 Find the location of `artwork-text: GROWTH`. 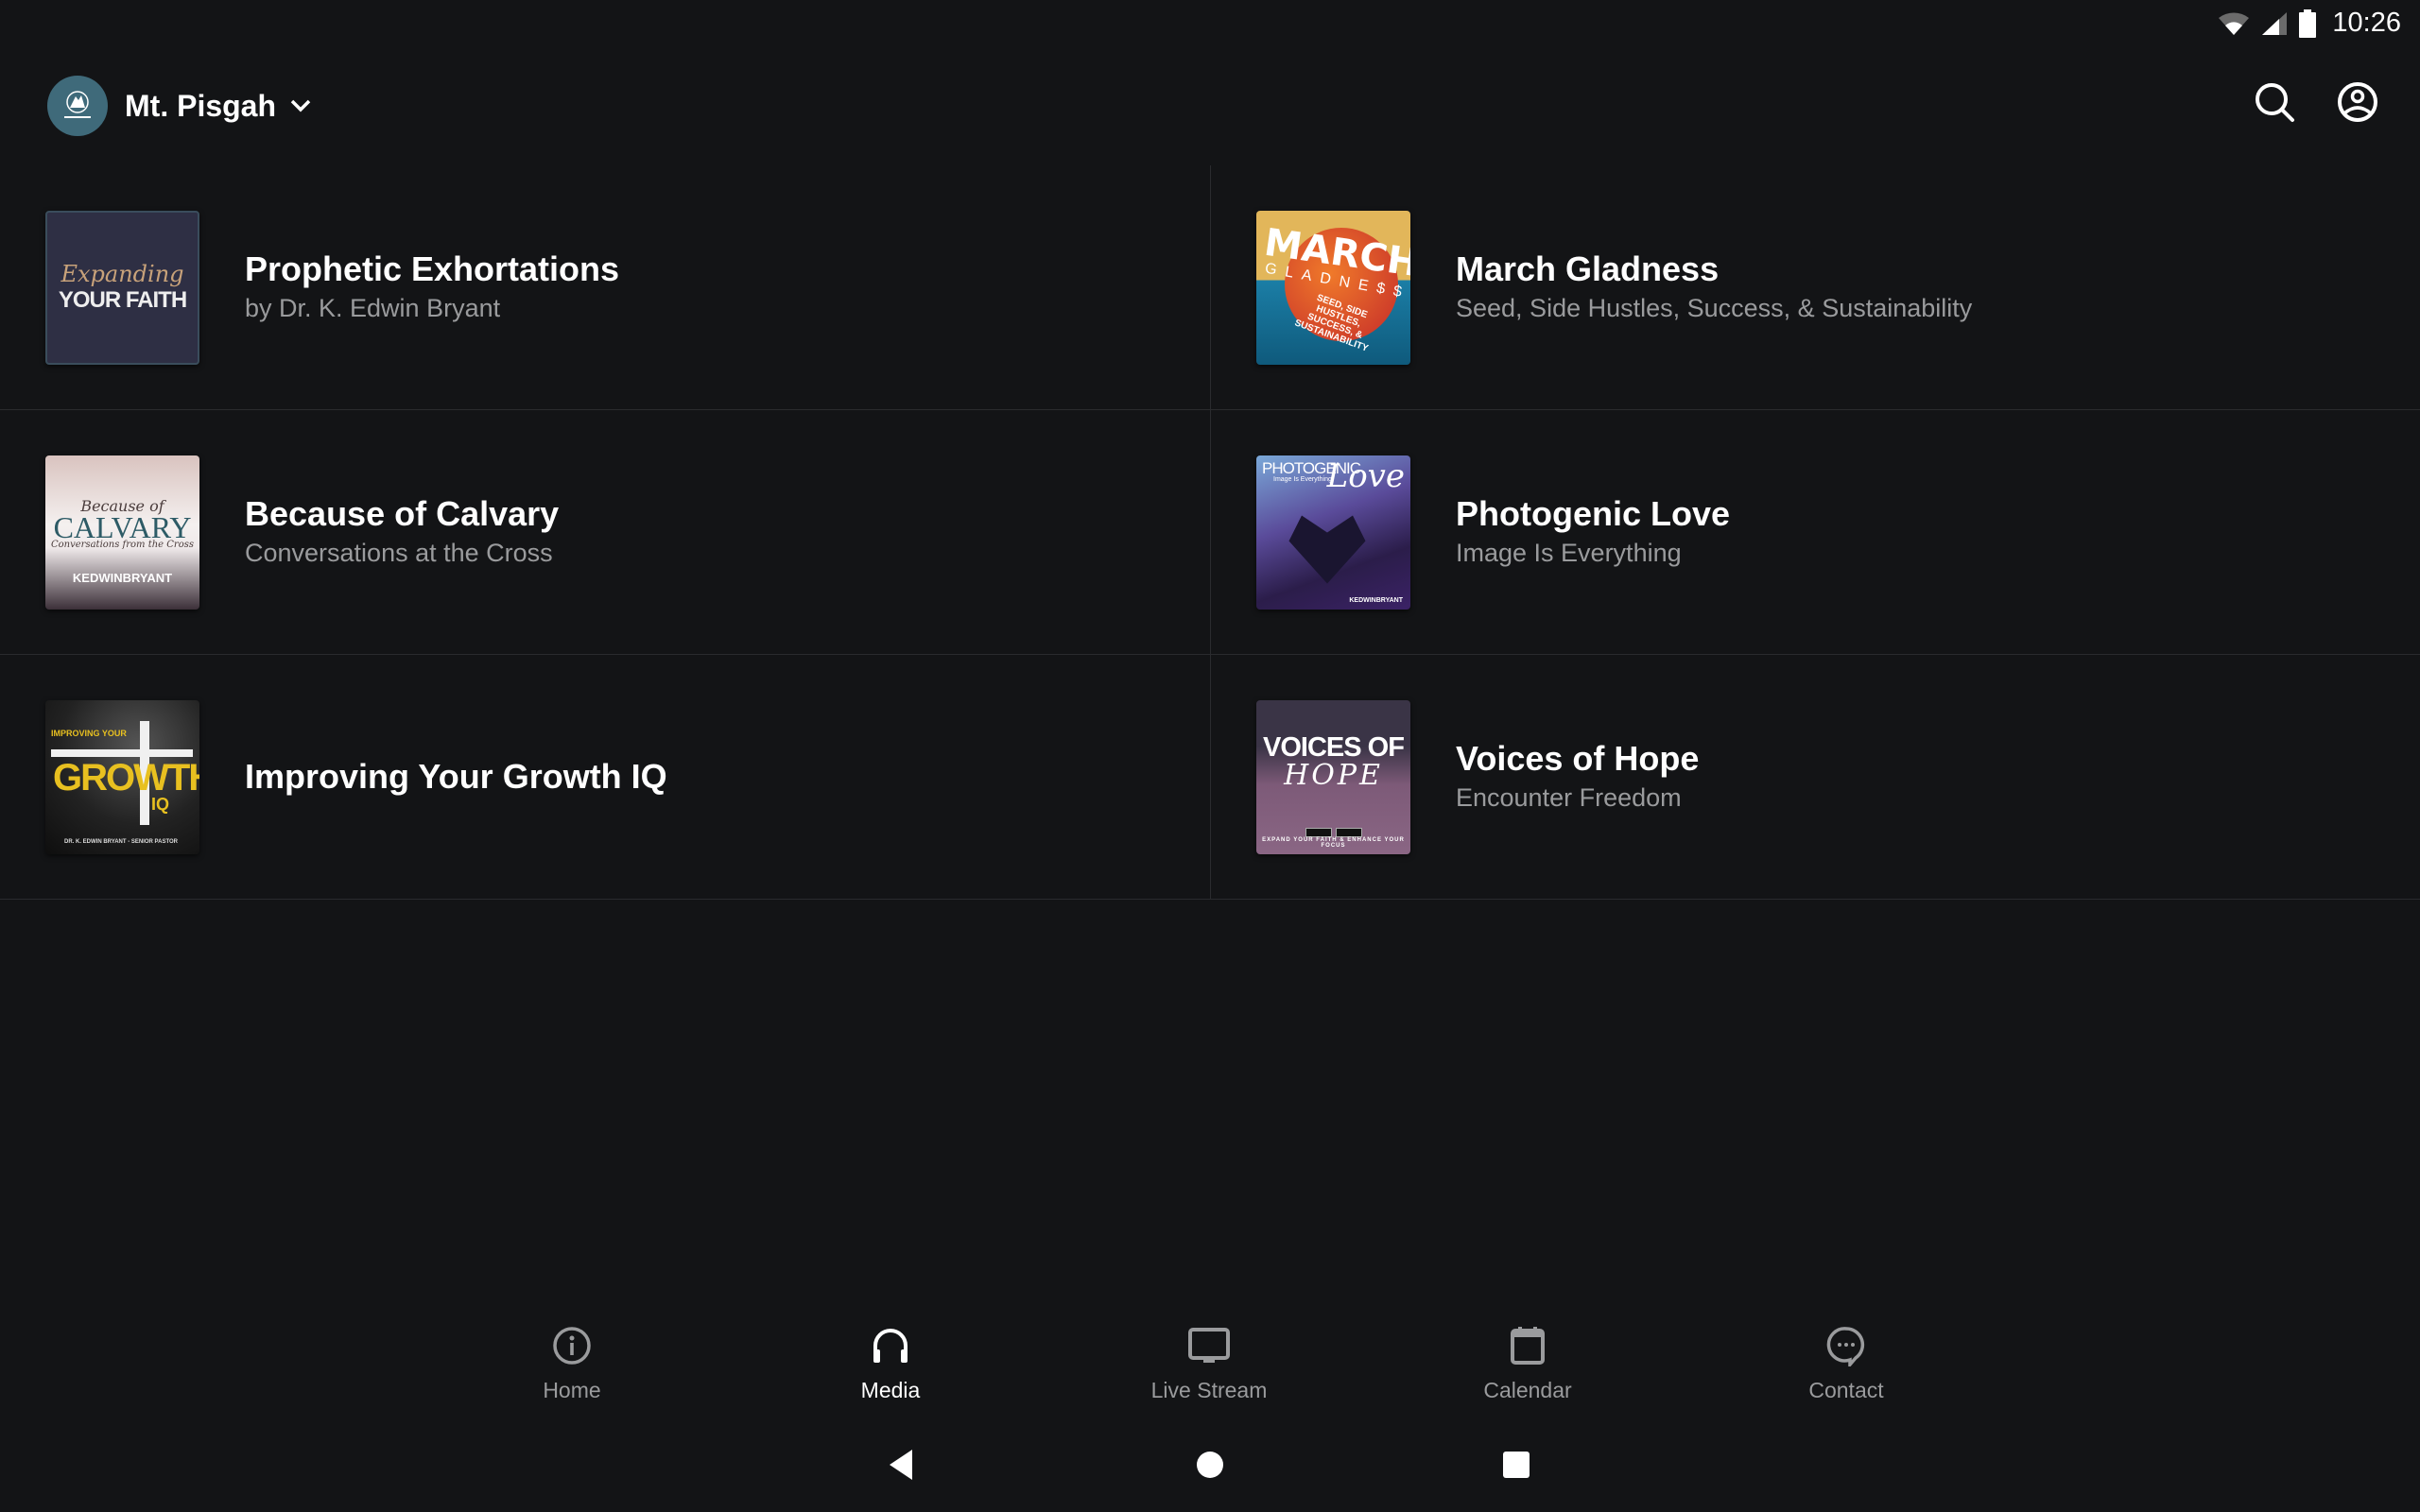

artwork-text: GROWTH is located at coordinates (126, 777).